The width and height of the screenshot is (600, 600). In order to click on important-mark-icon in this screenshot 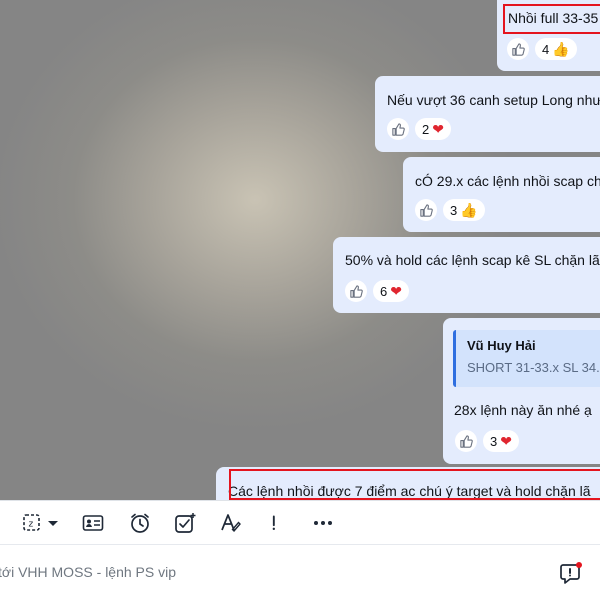, I will do `click(273, 522)`.